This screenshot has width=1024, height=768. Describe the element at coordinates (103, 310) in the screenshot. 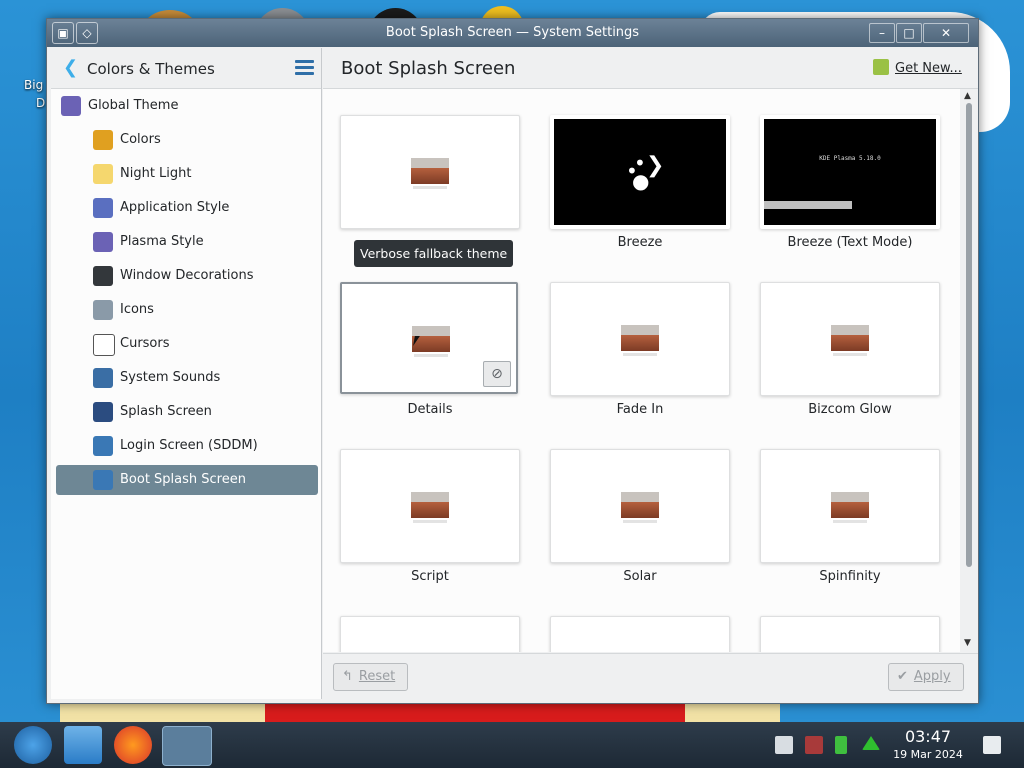

I see `icons-icon` at that location.